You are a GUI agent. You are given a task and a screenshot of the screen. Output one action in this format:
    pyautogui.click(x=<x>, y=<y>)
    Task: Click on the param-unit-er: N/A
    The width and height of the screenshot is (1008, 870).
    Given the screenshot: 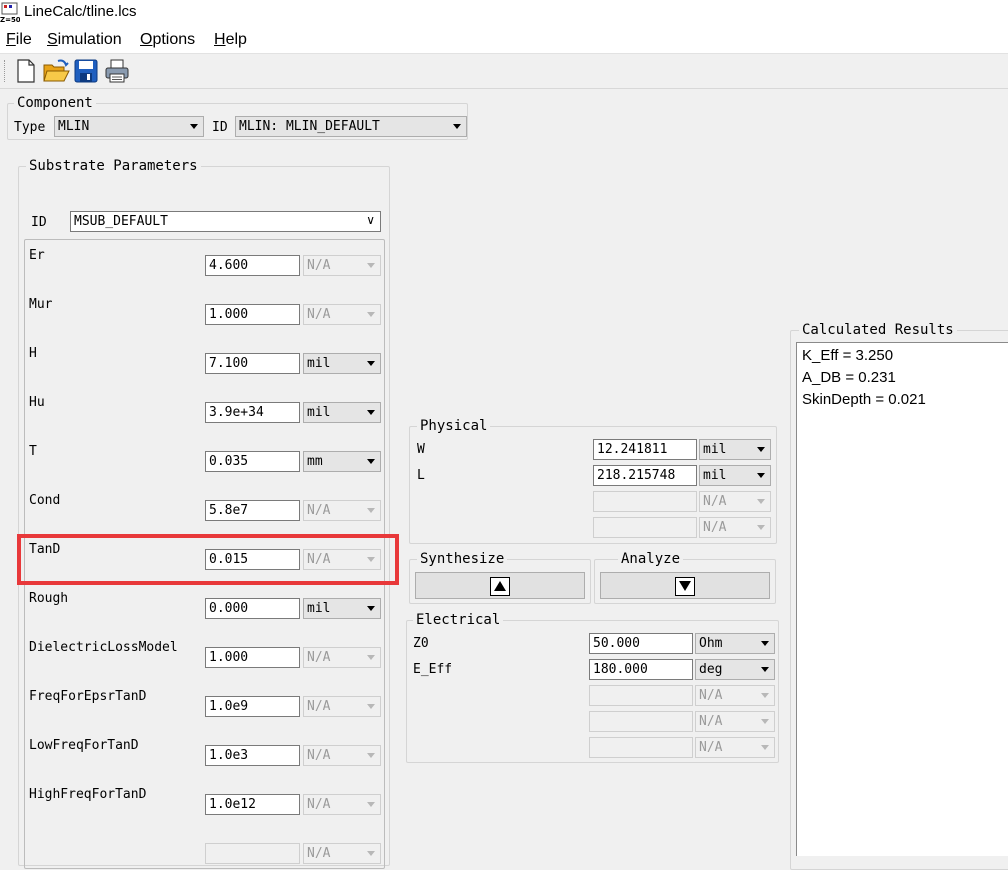 What is the action you would take?
    pyautogui.click(x=342, y=265)
    